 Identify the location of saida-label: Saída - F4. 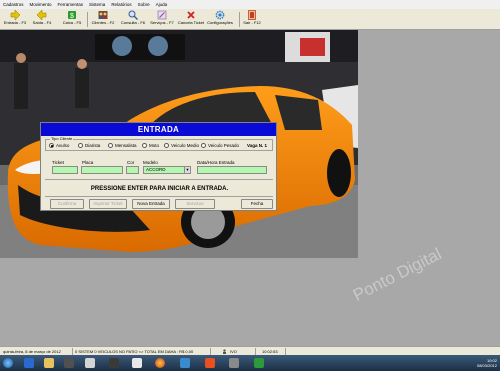
(42, 22).